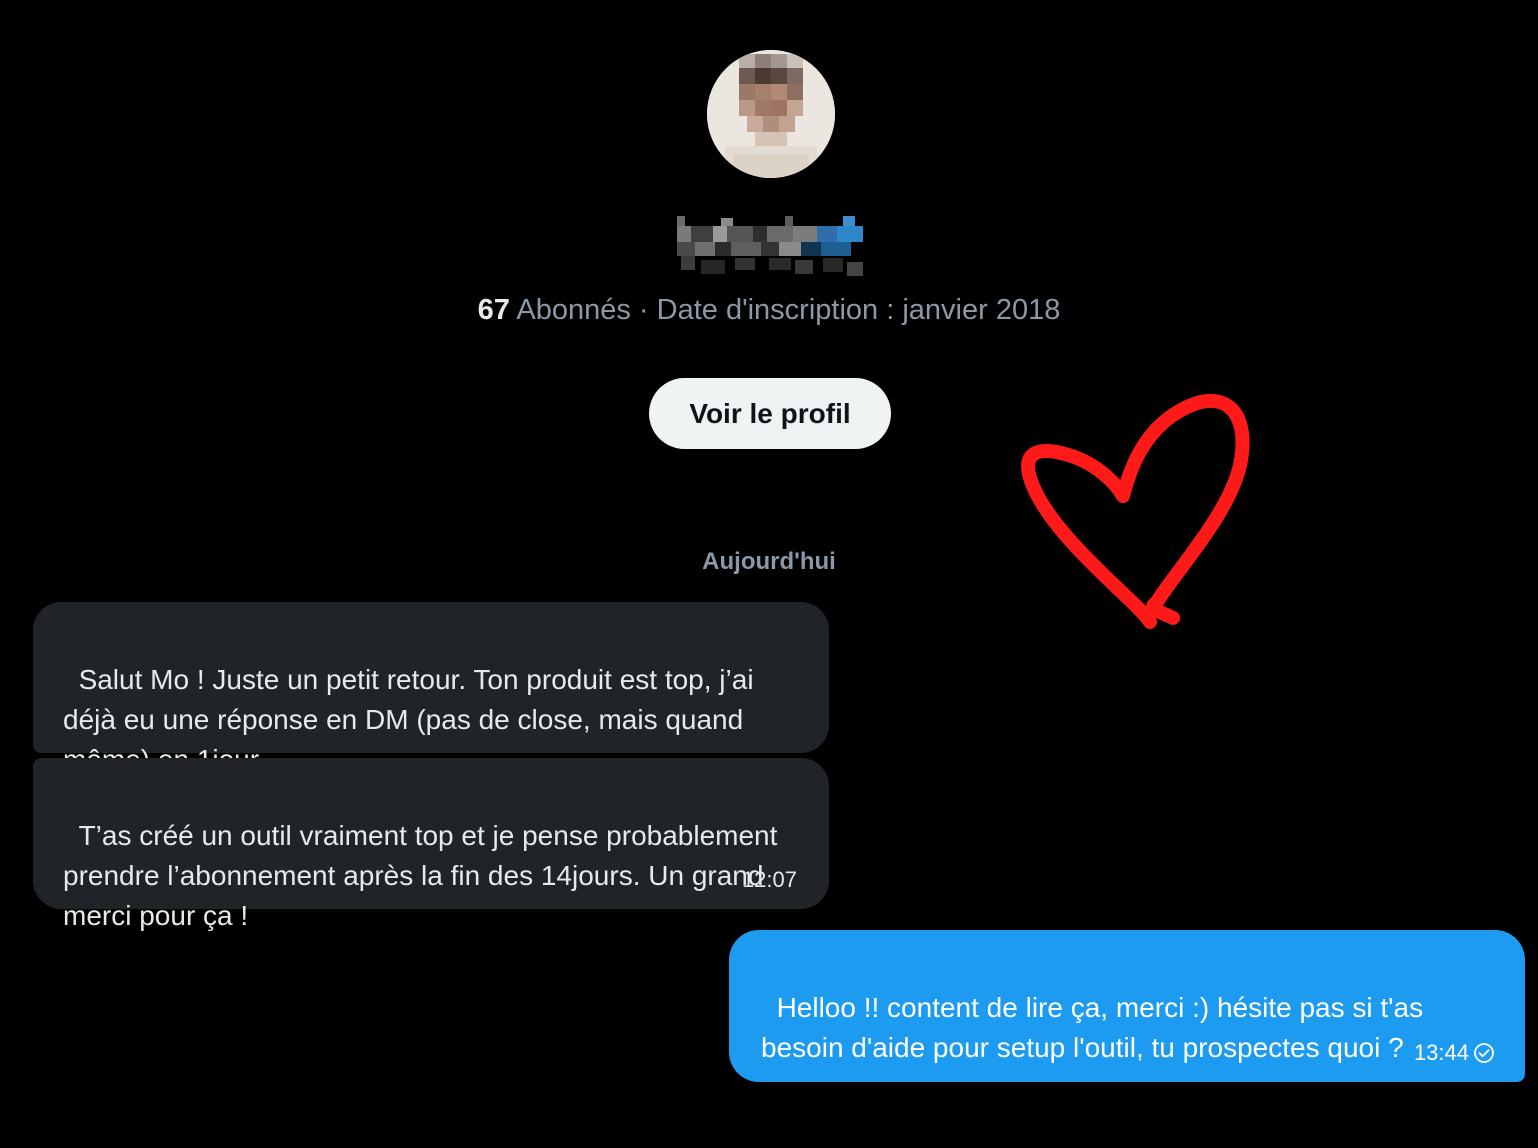 This screenshot has height=1148, width=1538. Describe the element at coordinates (769, 879) in the screenshot. I see `message-timestamp: 12:07` at that location.